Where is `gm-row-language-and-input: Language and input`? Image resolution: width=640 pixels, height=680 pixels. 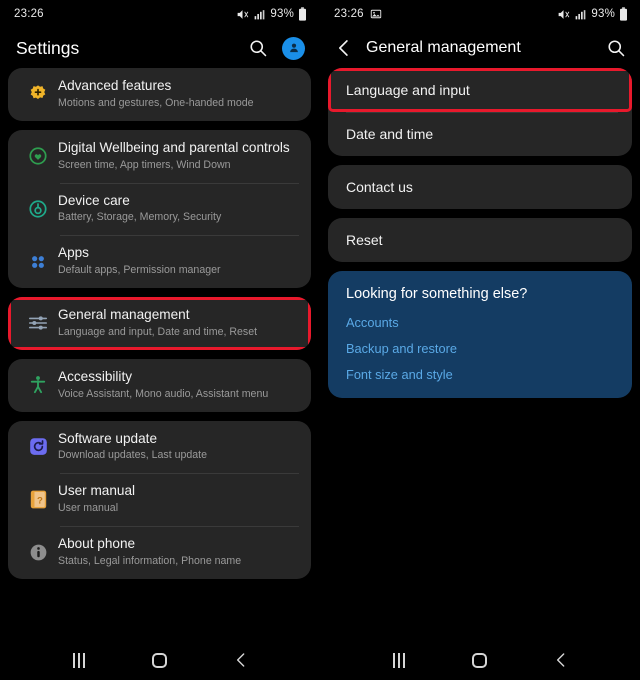
gm-row-language-and-input: Language and input is located at coordinates (480, 90).